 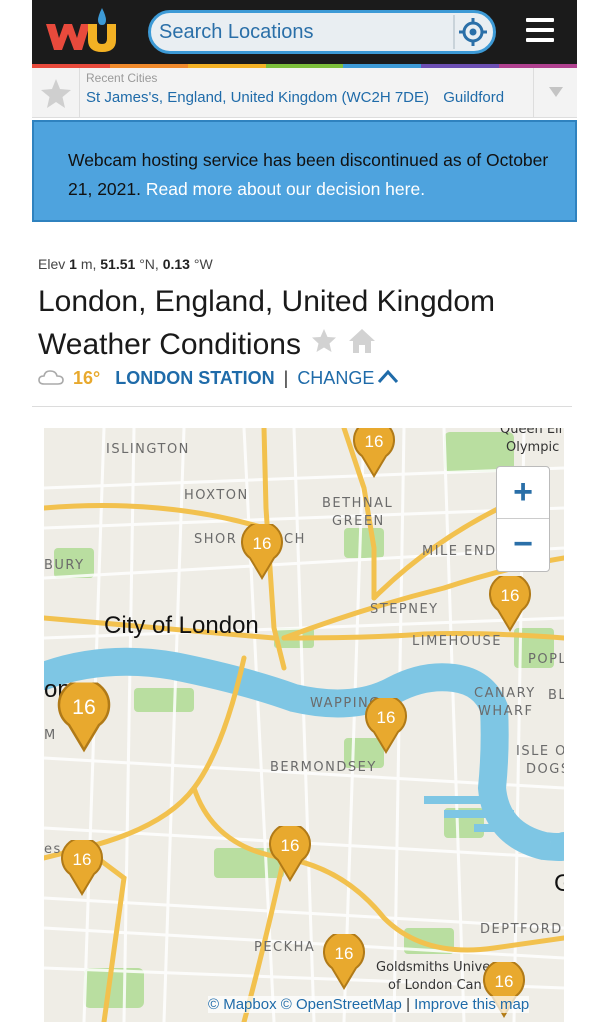 What do you see at coordinates (285, 189) in the screenshot?
I see `notice-read-more-link: Read more about our decision here.` at bounding box center [285, 189].